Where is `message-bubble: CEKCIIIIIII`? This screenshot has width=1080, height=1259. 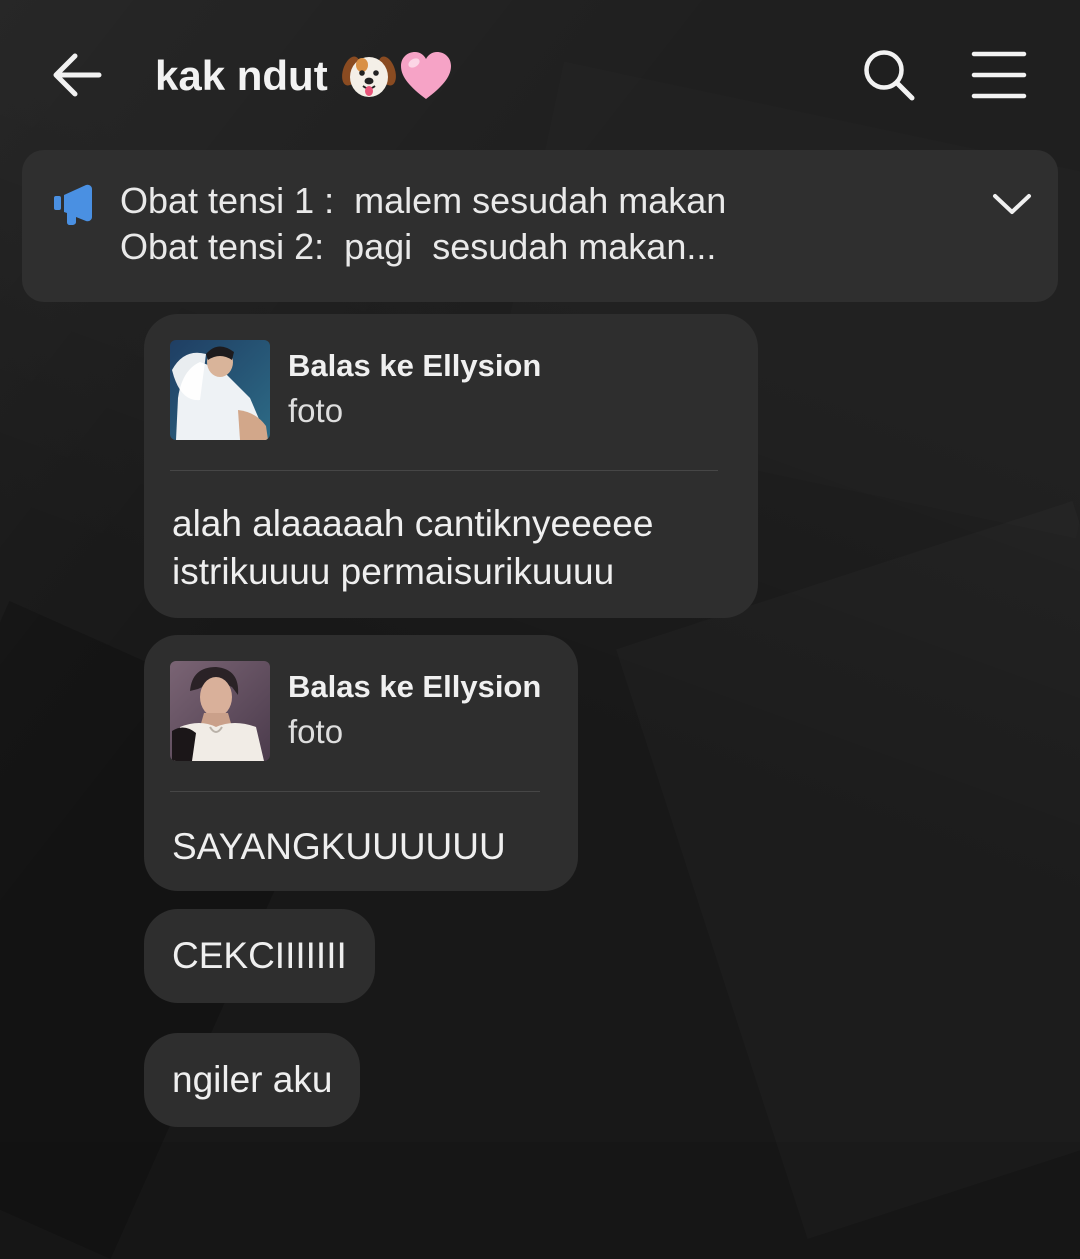 message-bubble: CEKCIIIIIII is located at coordinates (259, 956).